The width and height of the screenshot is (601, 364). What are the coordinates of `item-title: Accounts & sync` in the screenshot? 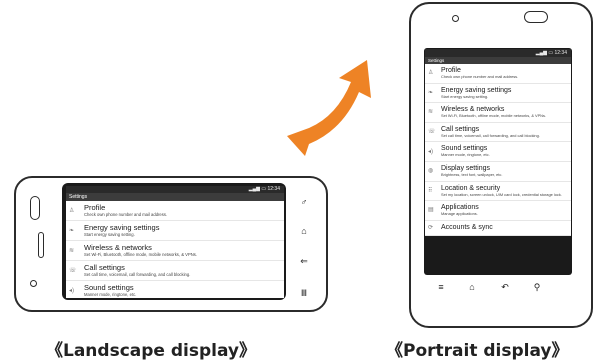 It's located at (467, 227).